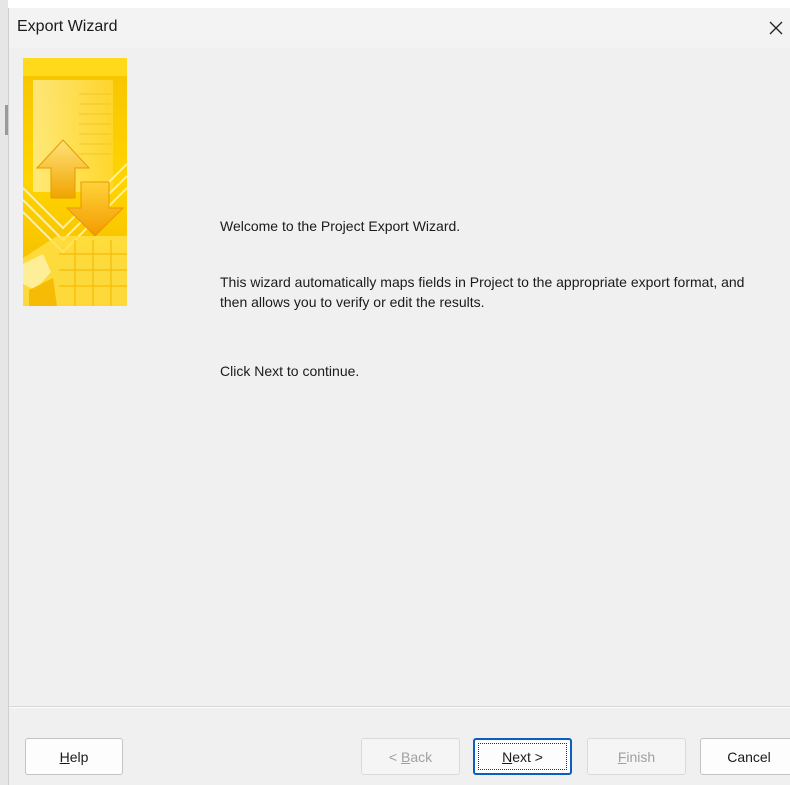 This screenshot has width=790, height=785. I want to click on instruction-text: Click Next to continue., so click(290, 371).